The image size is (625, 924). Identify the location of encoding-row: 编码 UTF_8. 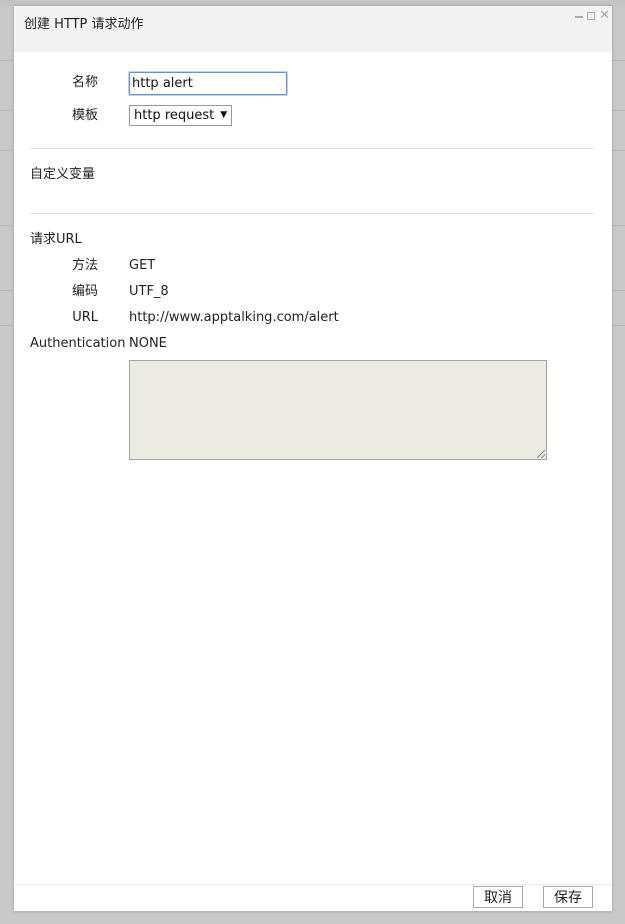
(313, 292).